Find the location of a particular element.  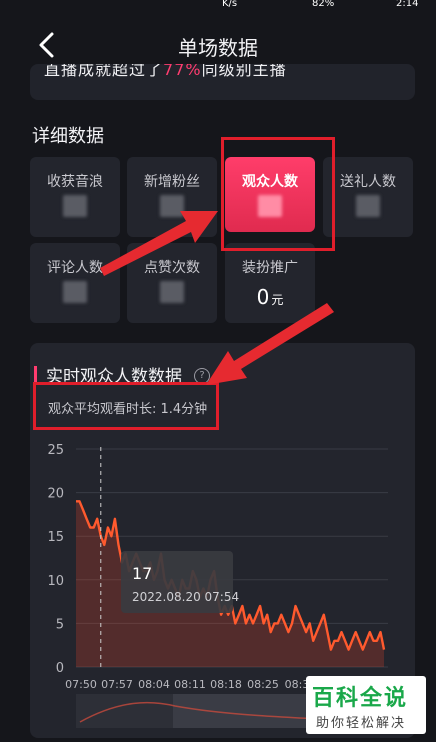

watermark-subtitle: 助你轻松解决 is located at coordinates (361, 723).